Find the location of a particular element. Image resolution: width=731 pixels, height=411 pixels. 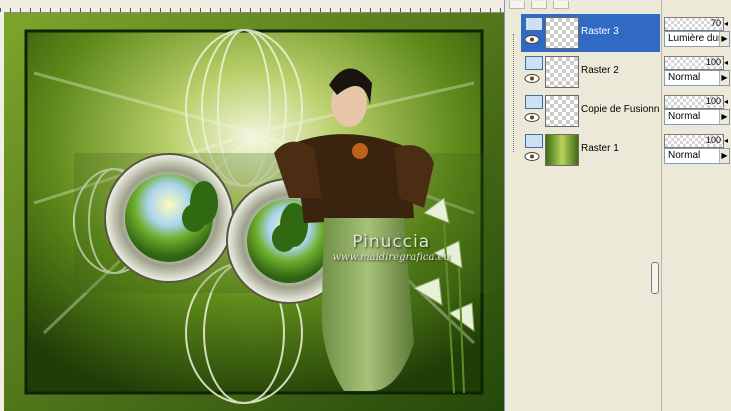

layer-props-raster-3: 70 ◂ Lumière dure ▶ is located at coordinates (696, 32).